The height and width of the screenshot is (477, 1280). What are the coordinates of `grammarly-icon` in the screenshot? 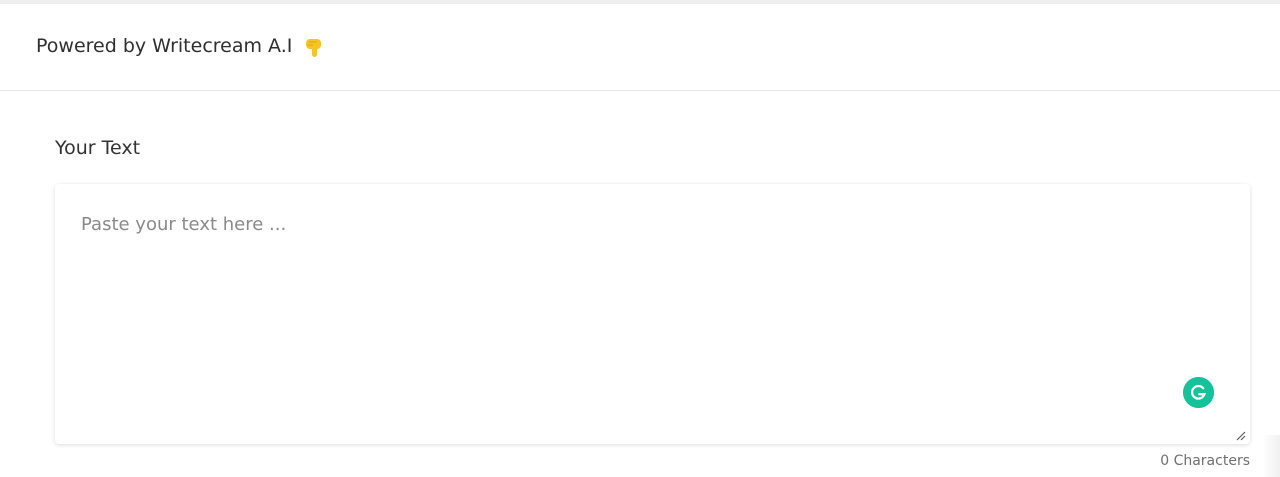 It's located at (1198, 392).